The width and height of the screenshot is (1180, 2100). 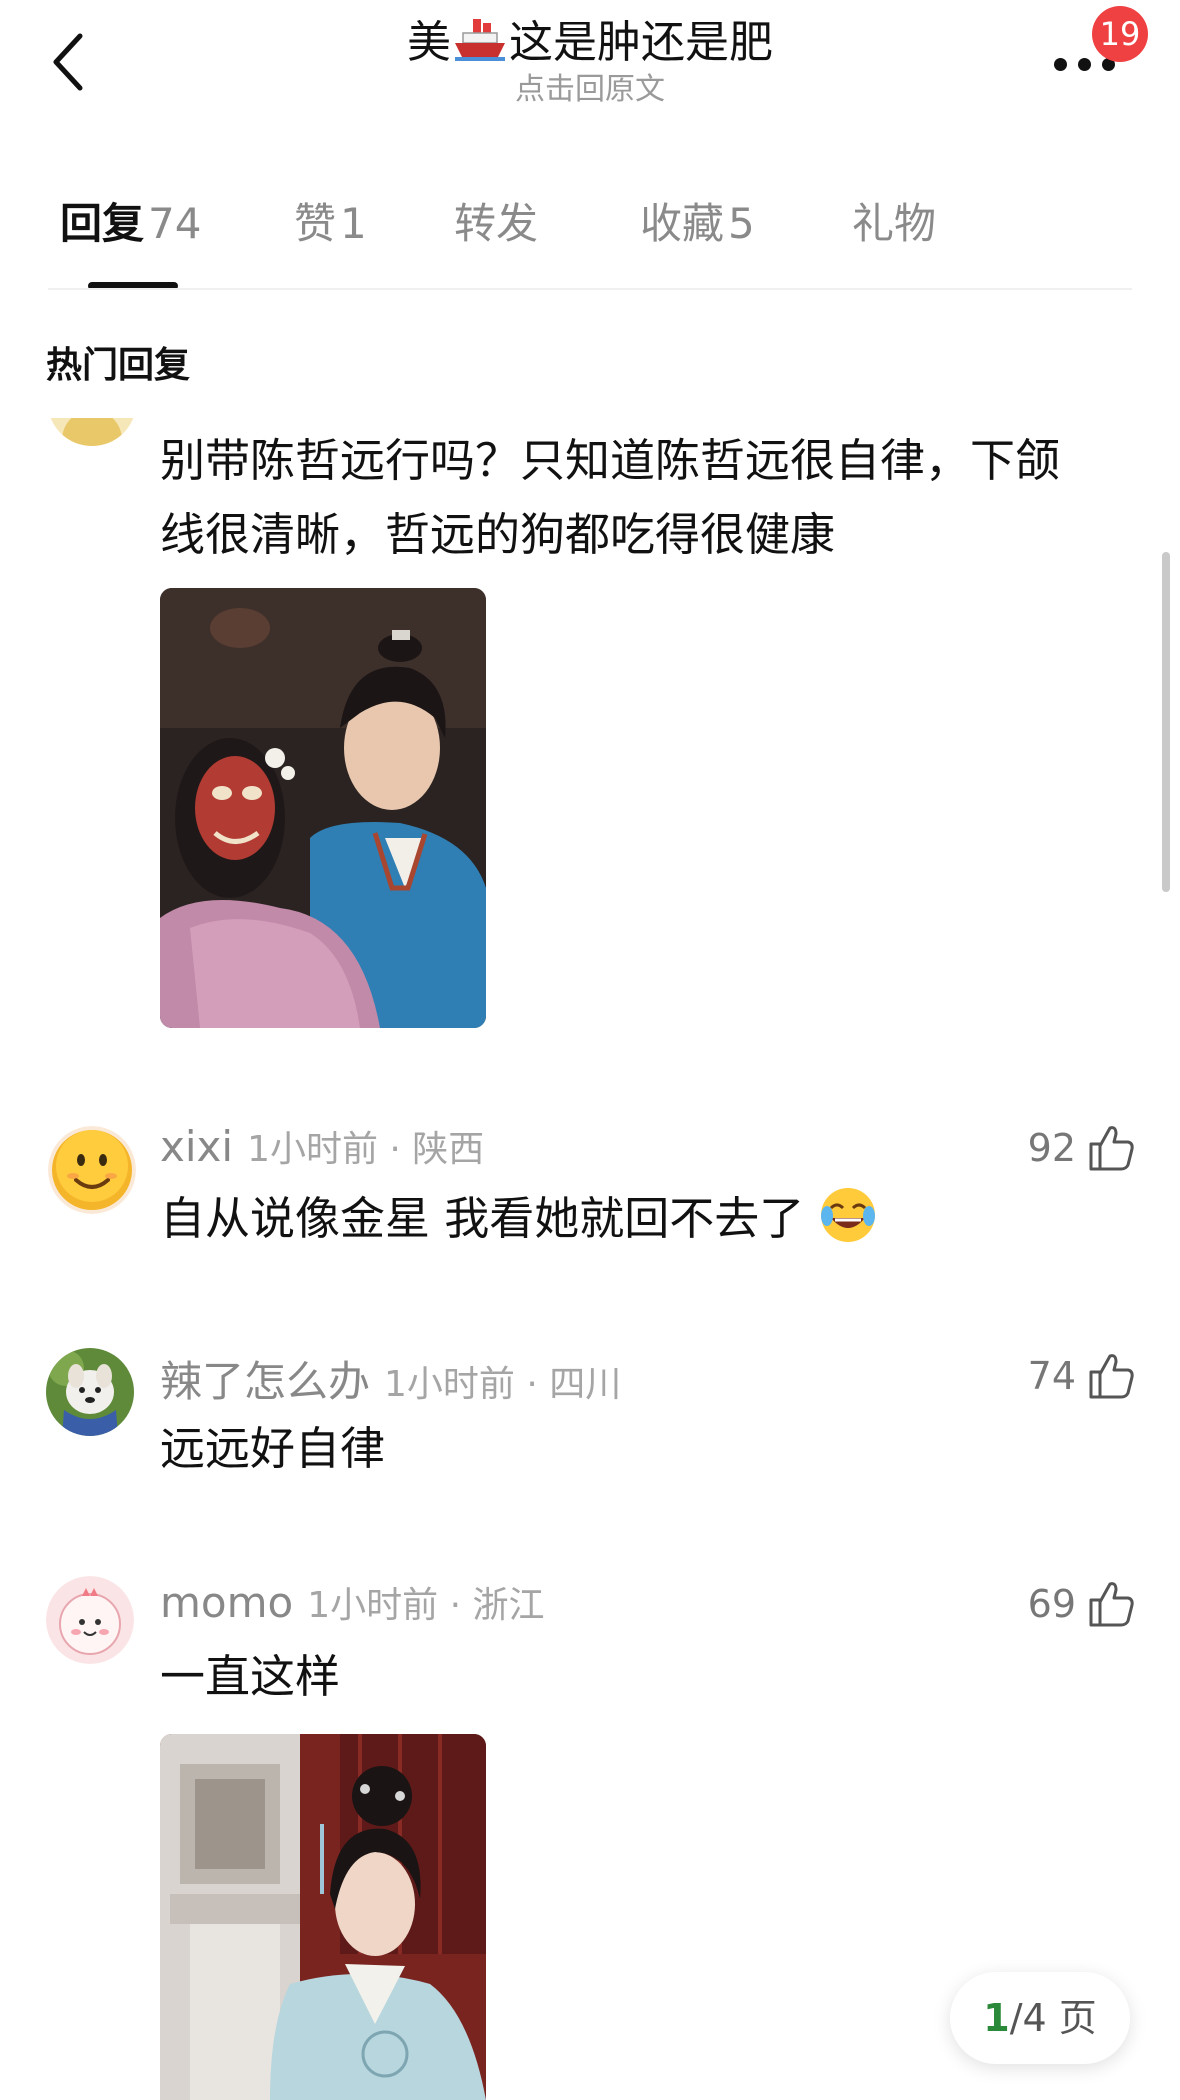 What do you see at coordinates (590, 225) in the screenshot?
I see `tab-bar: 回复74 赞1 转发 收藏5 礼物` at bounding box center [590, 225].